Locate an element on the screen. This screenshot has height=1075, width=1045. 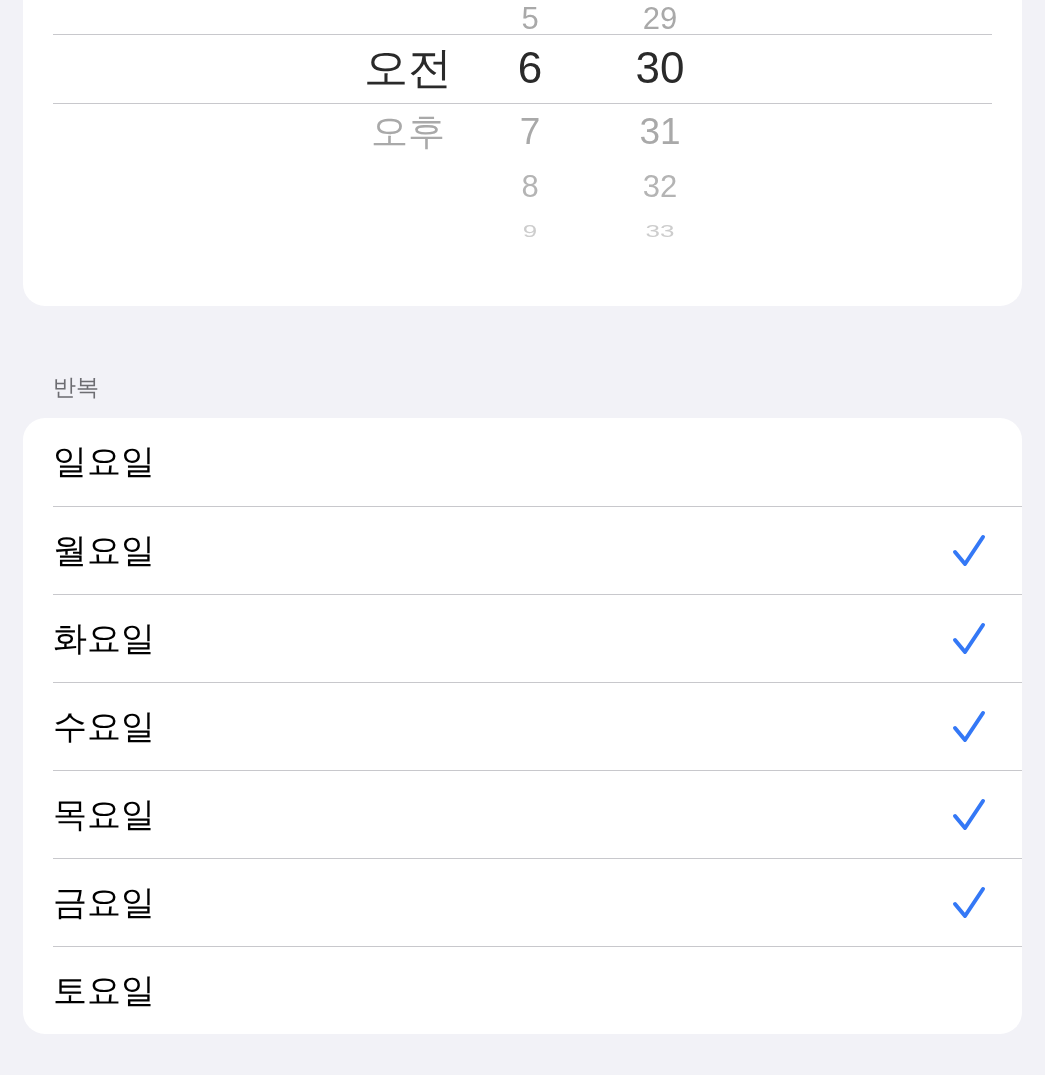
day-row: 월요일 is located at coordinates (537, 550).